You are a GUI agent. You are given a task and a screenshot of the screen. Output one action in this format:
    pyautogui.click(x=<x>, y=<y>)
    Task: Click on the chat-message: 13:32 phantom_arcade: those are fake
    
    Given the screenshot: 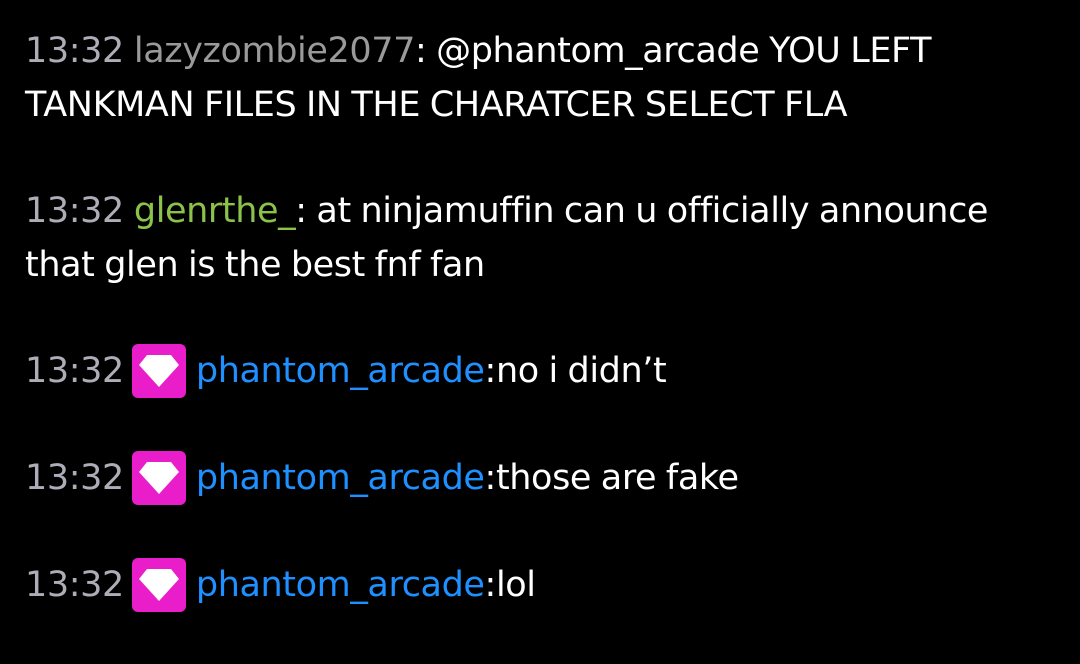 What is the action you would take?
    pyautogui.click(x=545, y=478)
    